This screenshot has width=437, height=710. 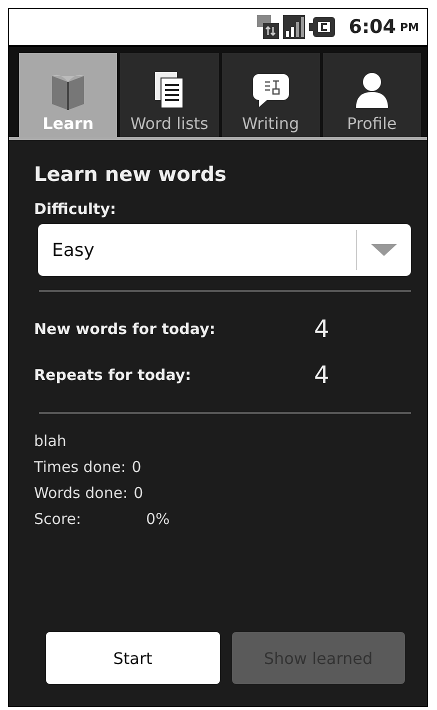 What do you see at coordinates (81, 493) in the screenshot?
I see `stat-label: Words done:` at bounding box center [81, 493].